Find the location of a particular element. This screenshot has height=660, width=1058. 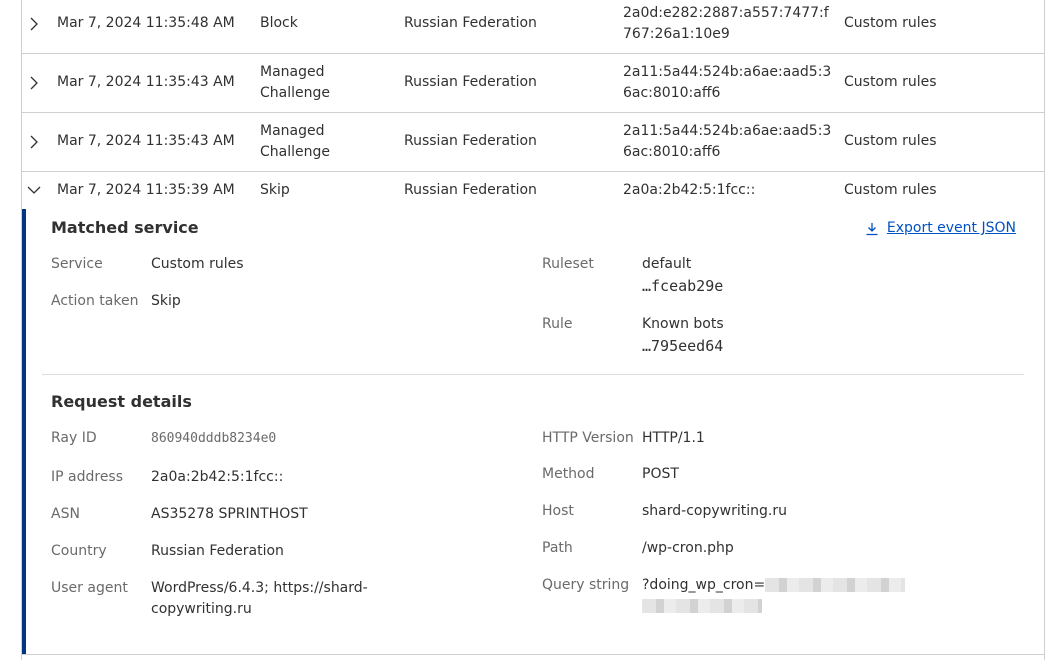

method-label: Method is located at coordinates (568, 474).